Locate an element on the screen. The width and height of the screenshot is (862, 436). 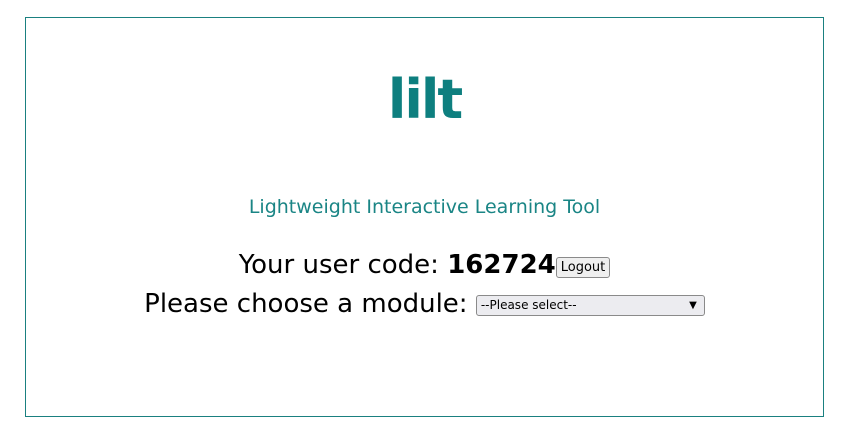
user-code-label: Your user code: is located at coordinates (343, 265).